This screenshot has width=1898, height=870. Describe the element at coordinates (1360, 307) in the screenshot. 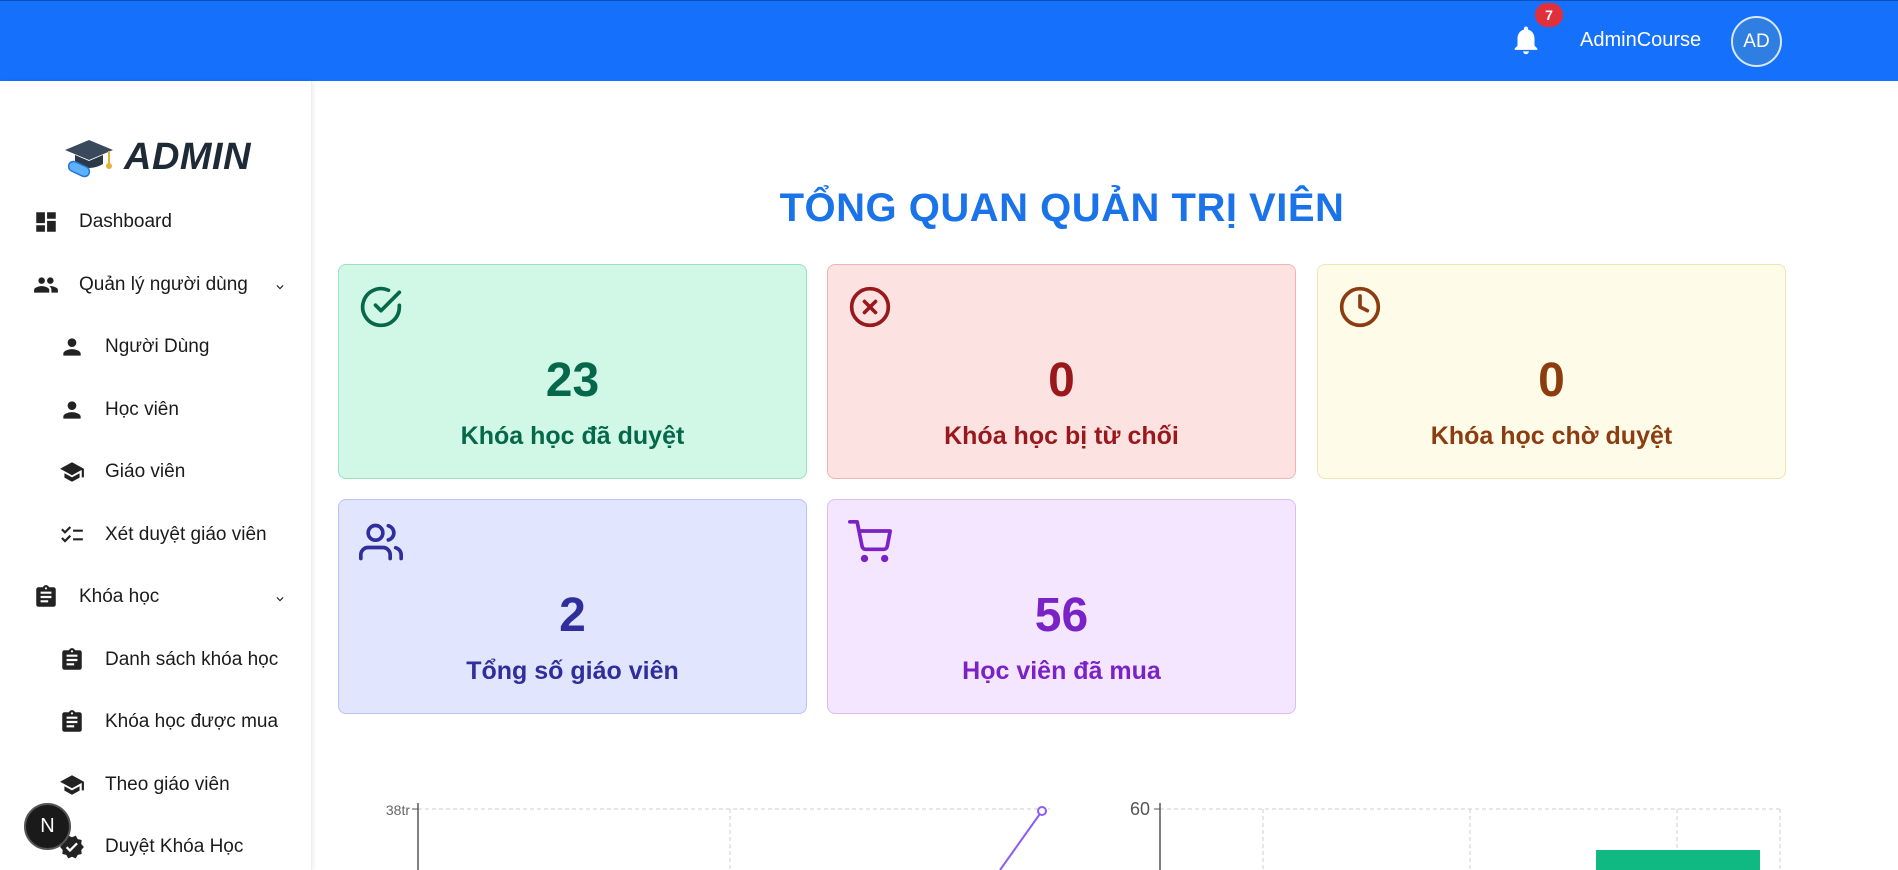

I see `clock-icon` at that location.